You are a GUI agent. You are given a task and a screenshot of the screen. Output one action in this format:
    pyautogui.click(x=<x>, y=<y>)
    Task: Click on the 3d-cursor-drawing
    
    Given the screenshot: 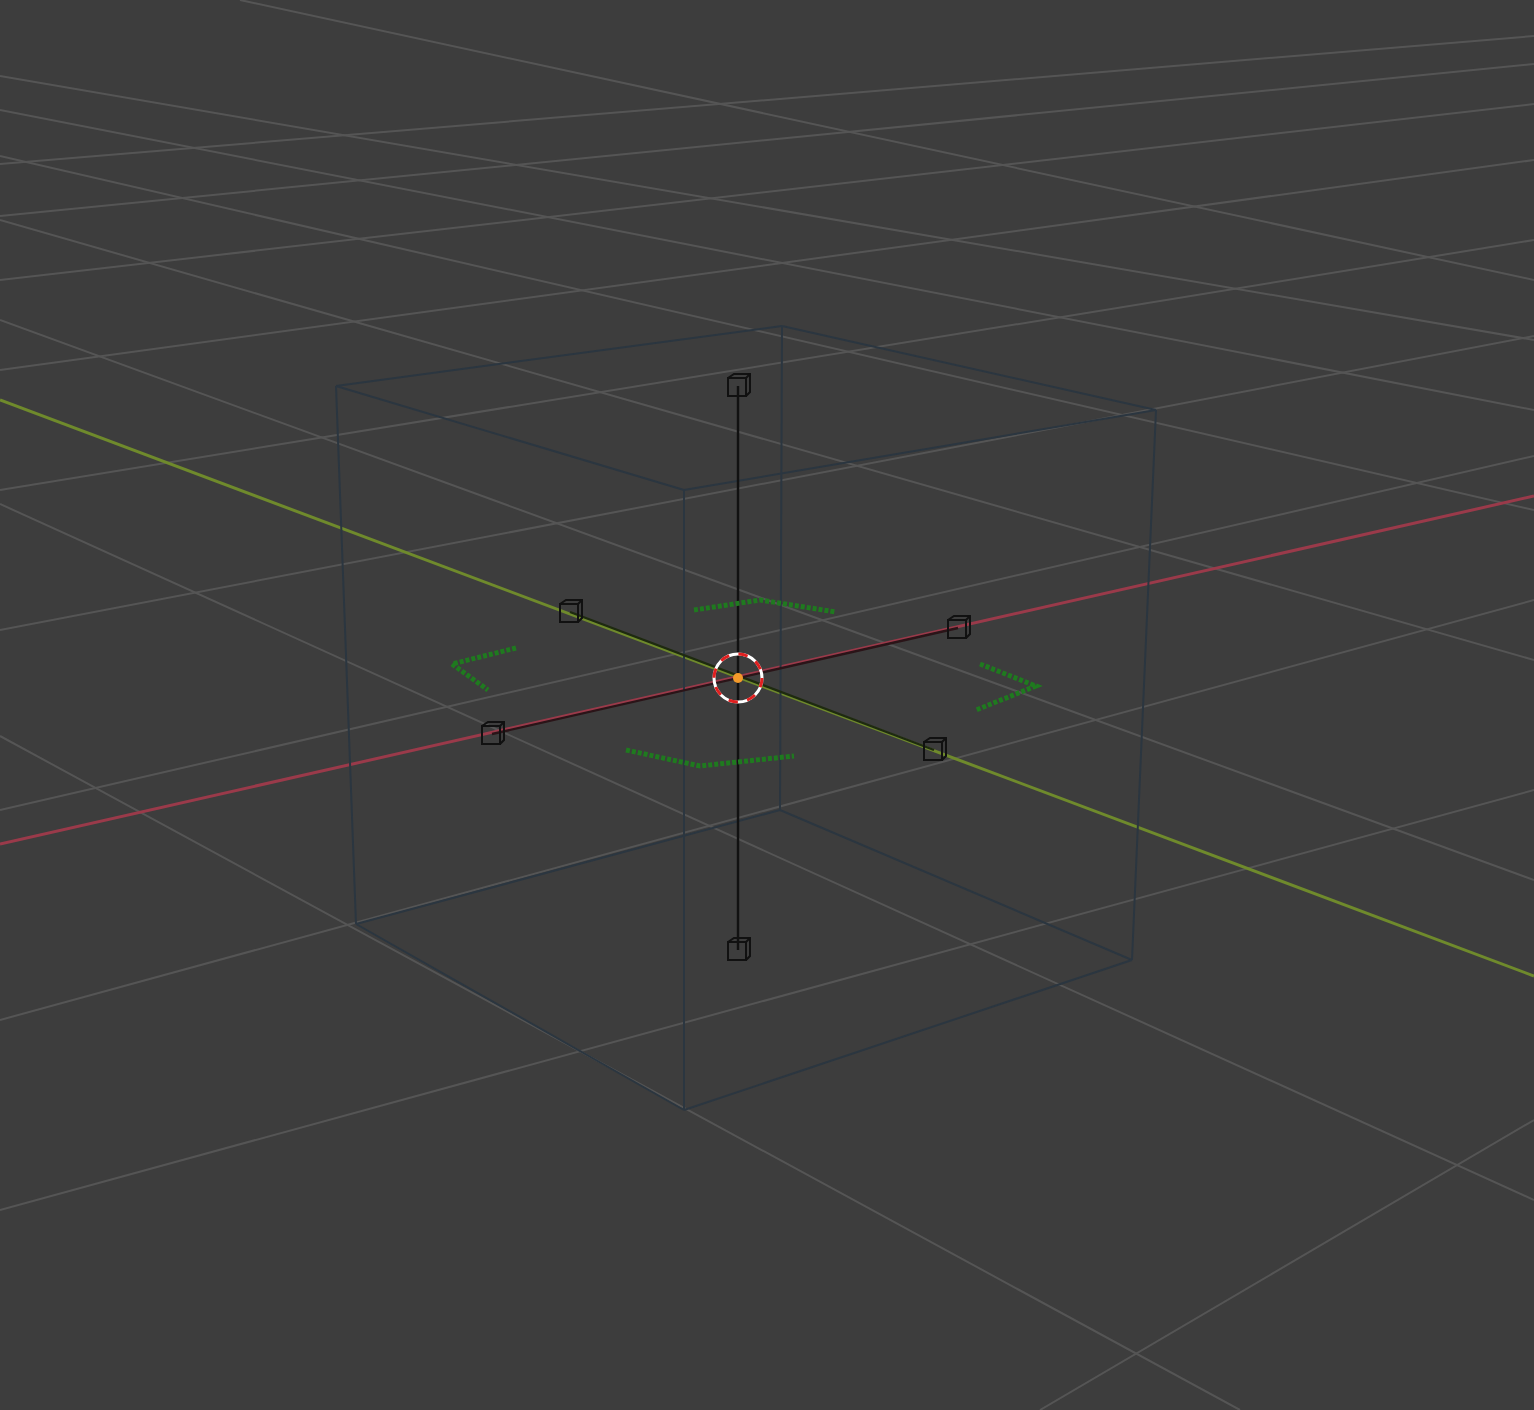 What is the action you would take?
    pyautogui.click(x=738, y=678)
    